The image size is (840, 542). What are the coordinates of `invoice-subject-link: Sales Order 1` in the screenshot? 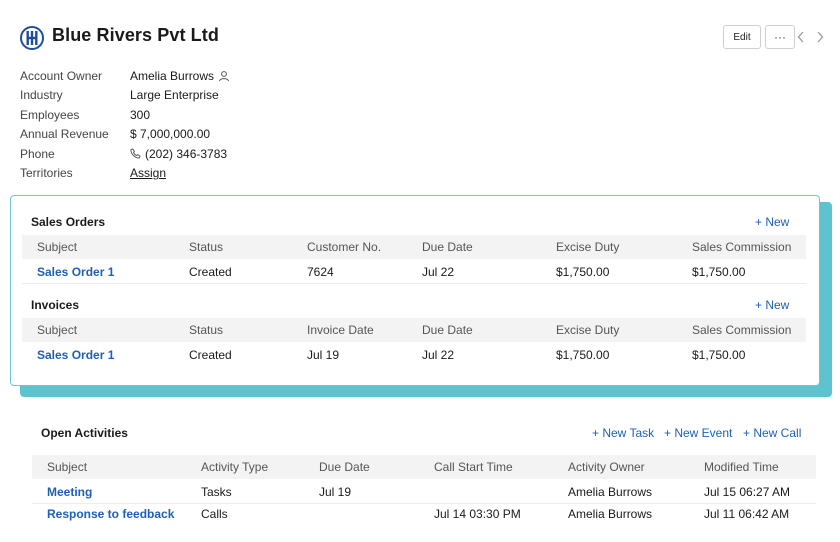 It's located at (75, 355).